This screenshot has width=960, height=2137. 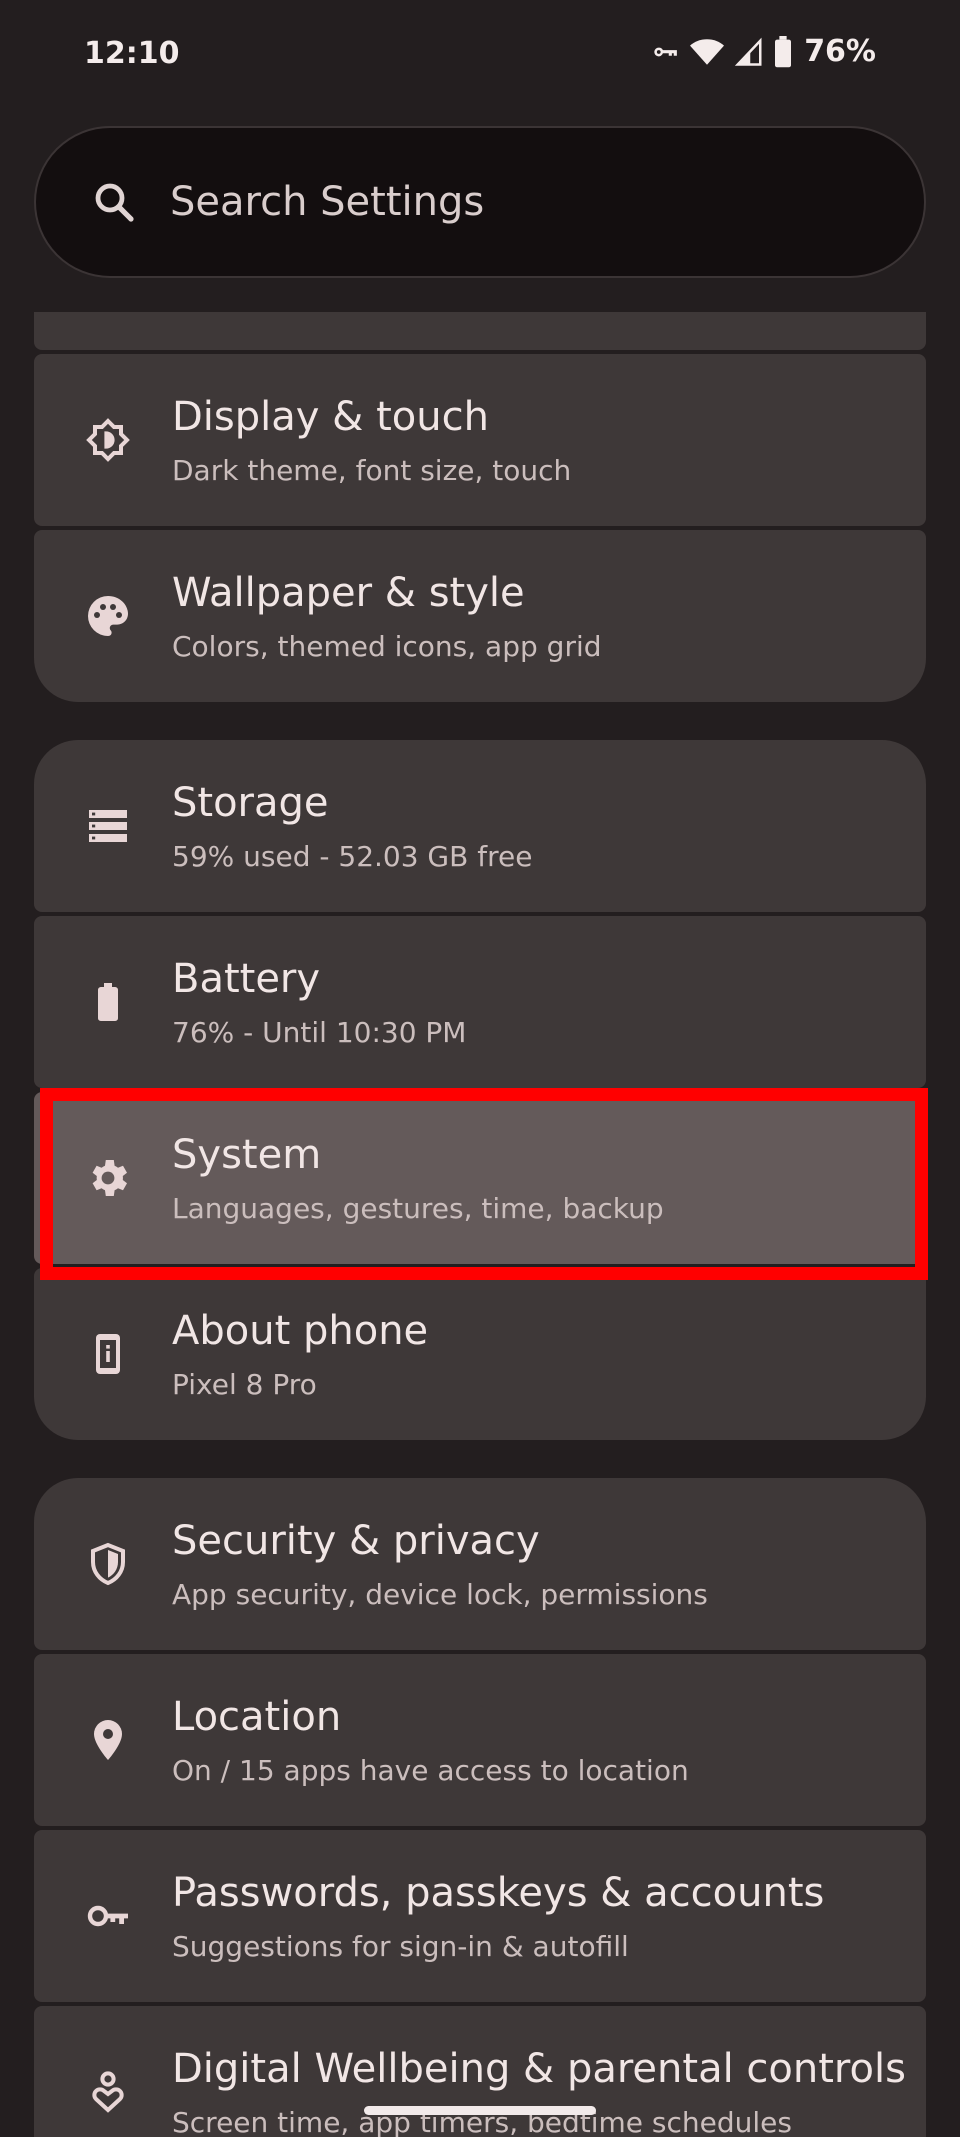 What do you see at coordinates (300, 1331) in the screenshot?
I see `item-title: About phone` at bounding box center [300, 1331].